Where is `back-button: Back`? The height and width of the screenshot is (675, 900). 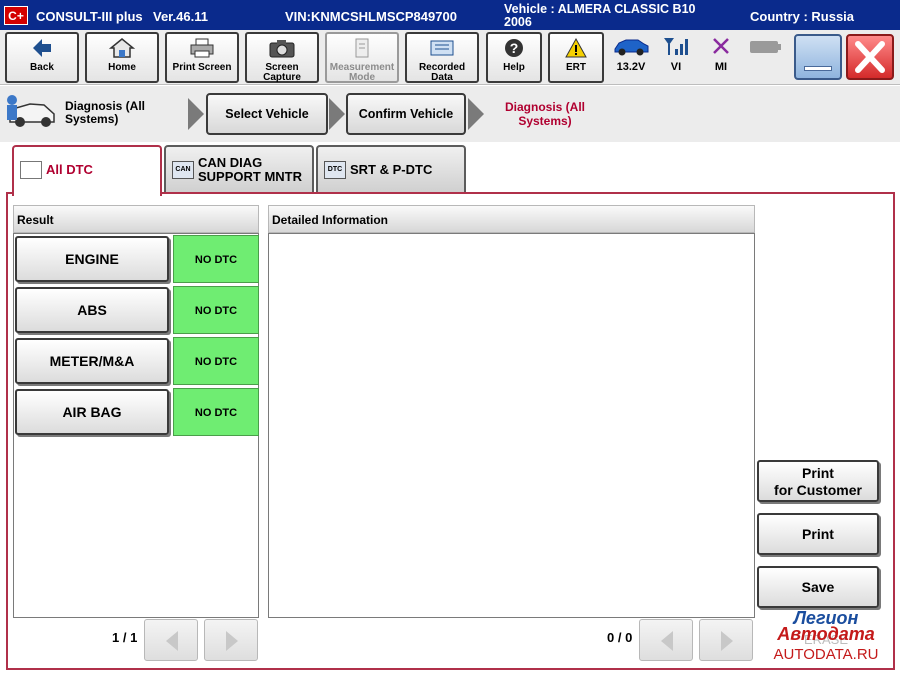
back-button: Back is located at coordinates (42, 57).